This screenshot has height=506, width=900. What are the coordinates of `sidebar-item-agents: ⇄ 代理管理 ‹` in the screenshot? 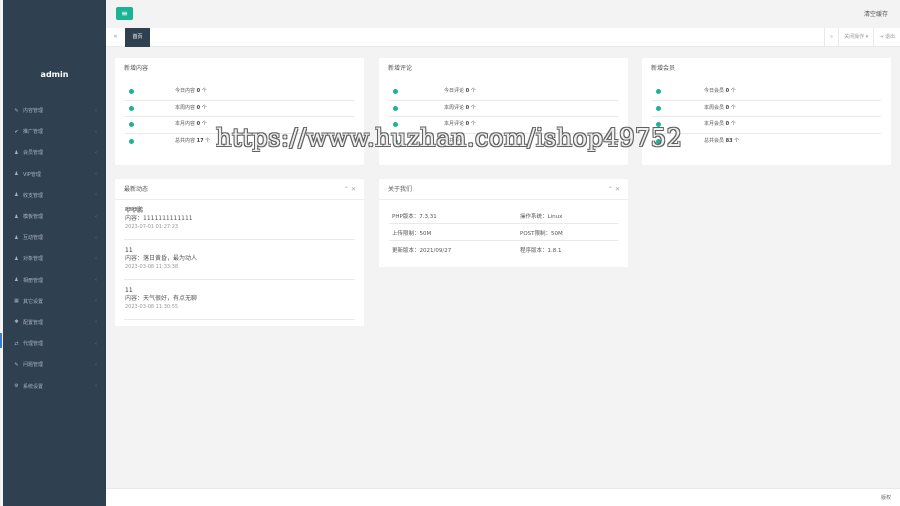 It's located at (54, 343).